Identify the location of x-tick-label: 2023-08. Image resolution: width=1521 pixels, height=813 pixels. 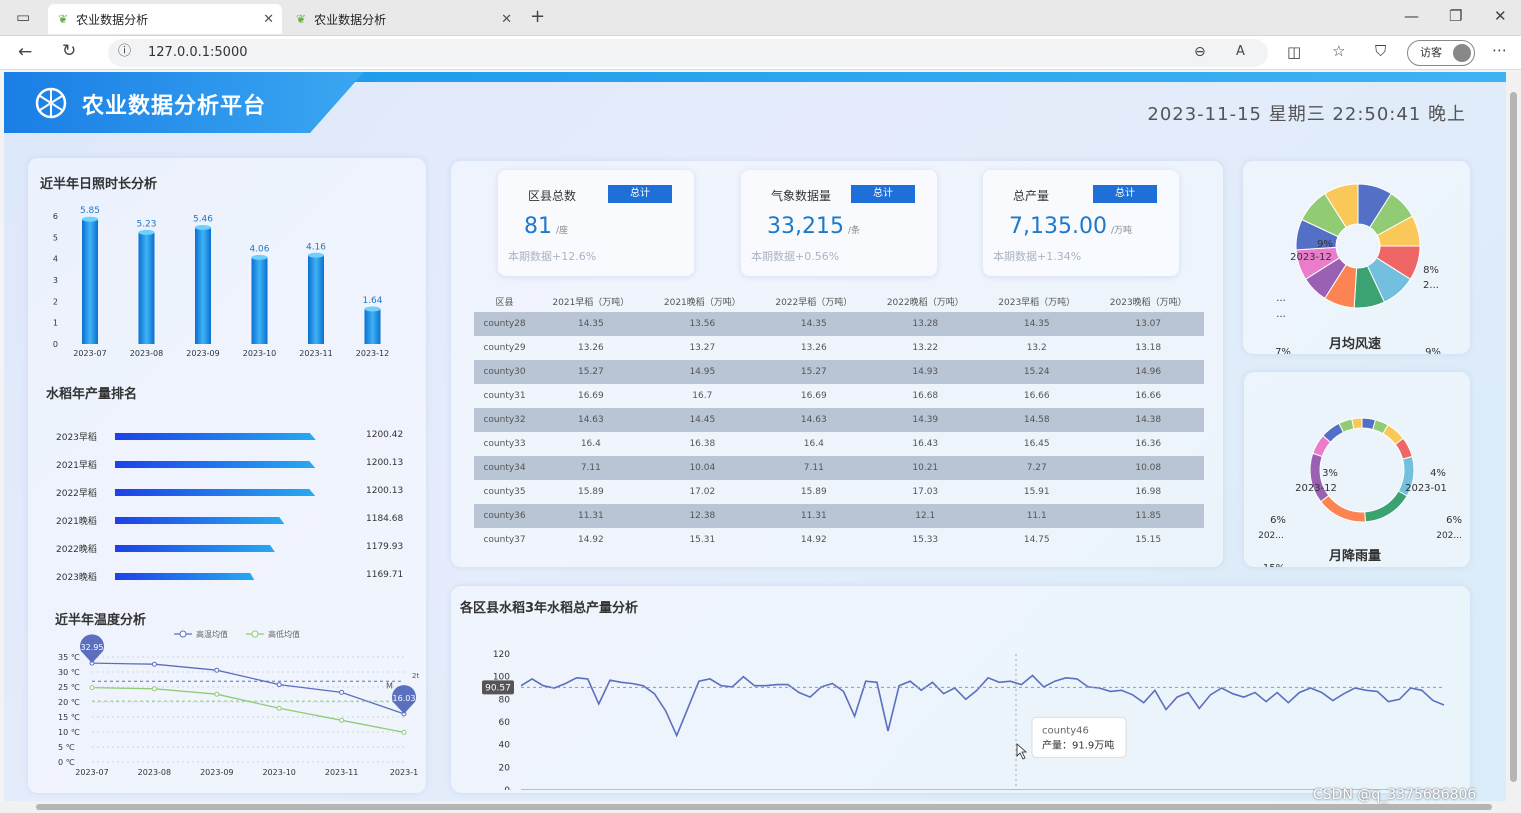
(154, 772).